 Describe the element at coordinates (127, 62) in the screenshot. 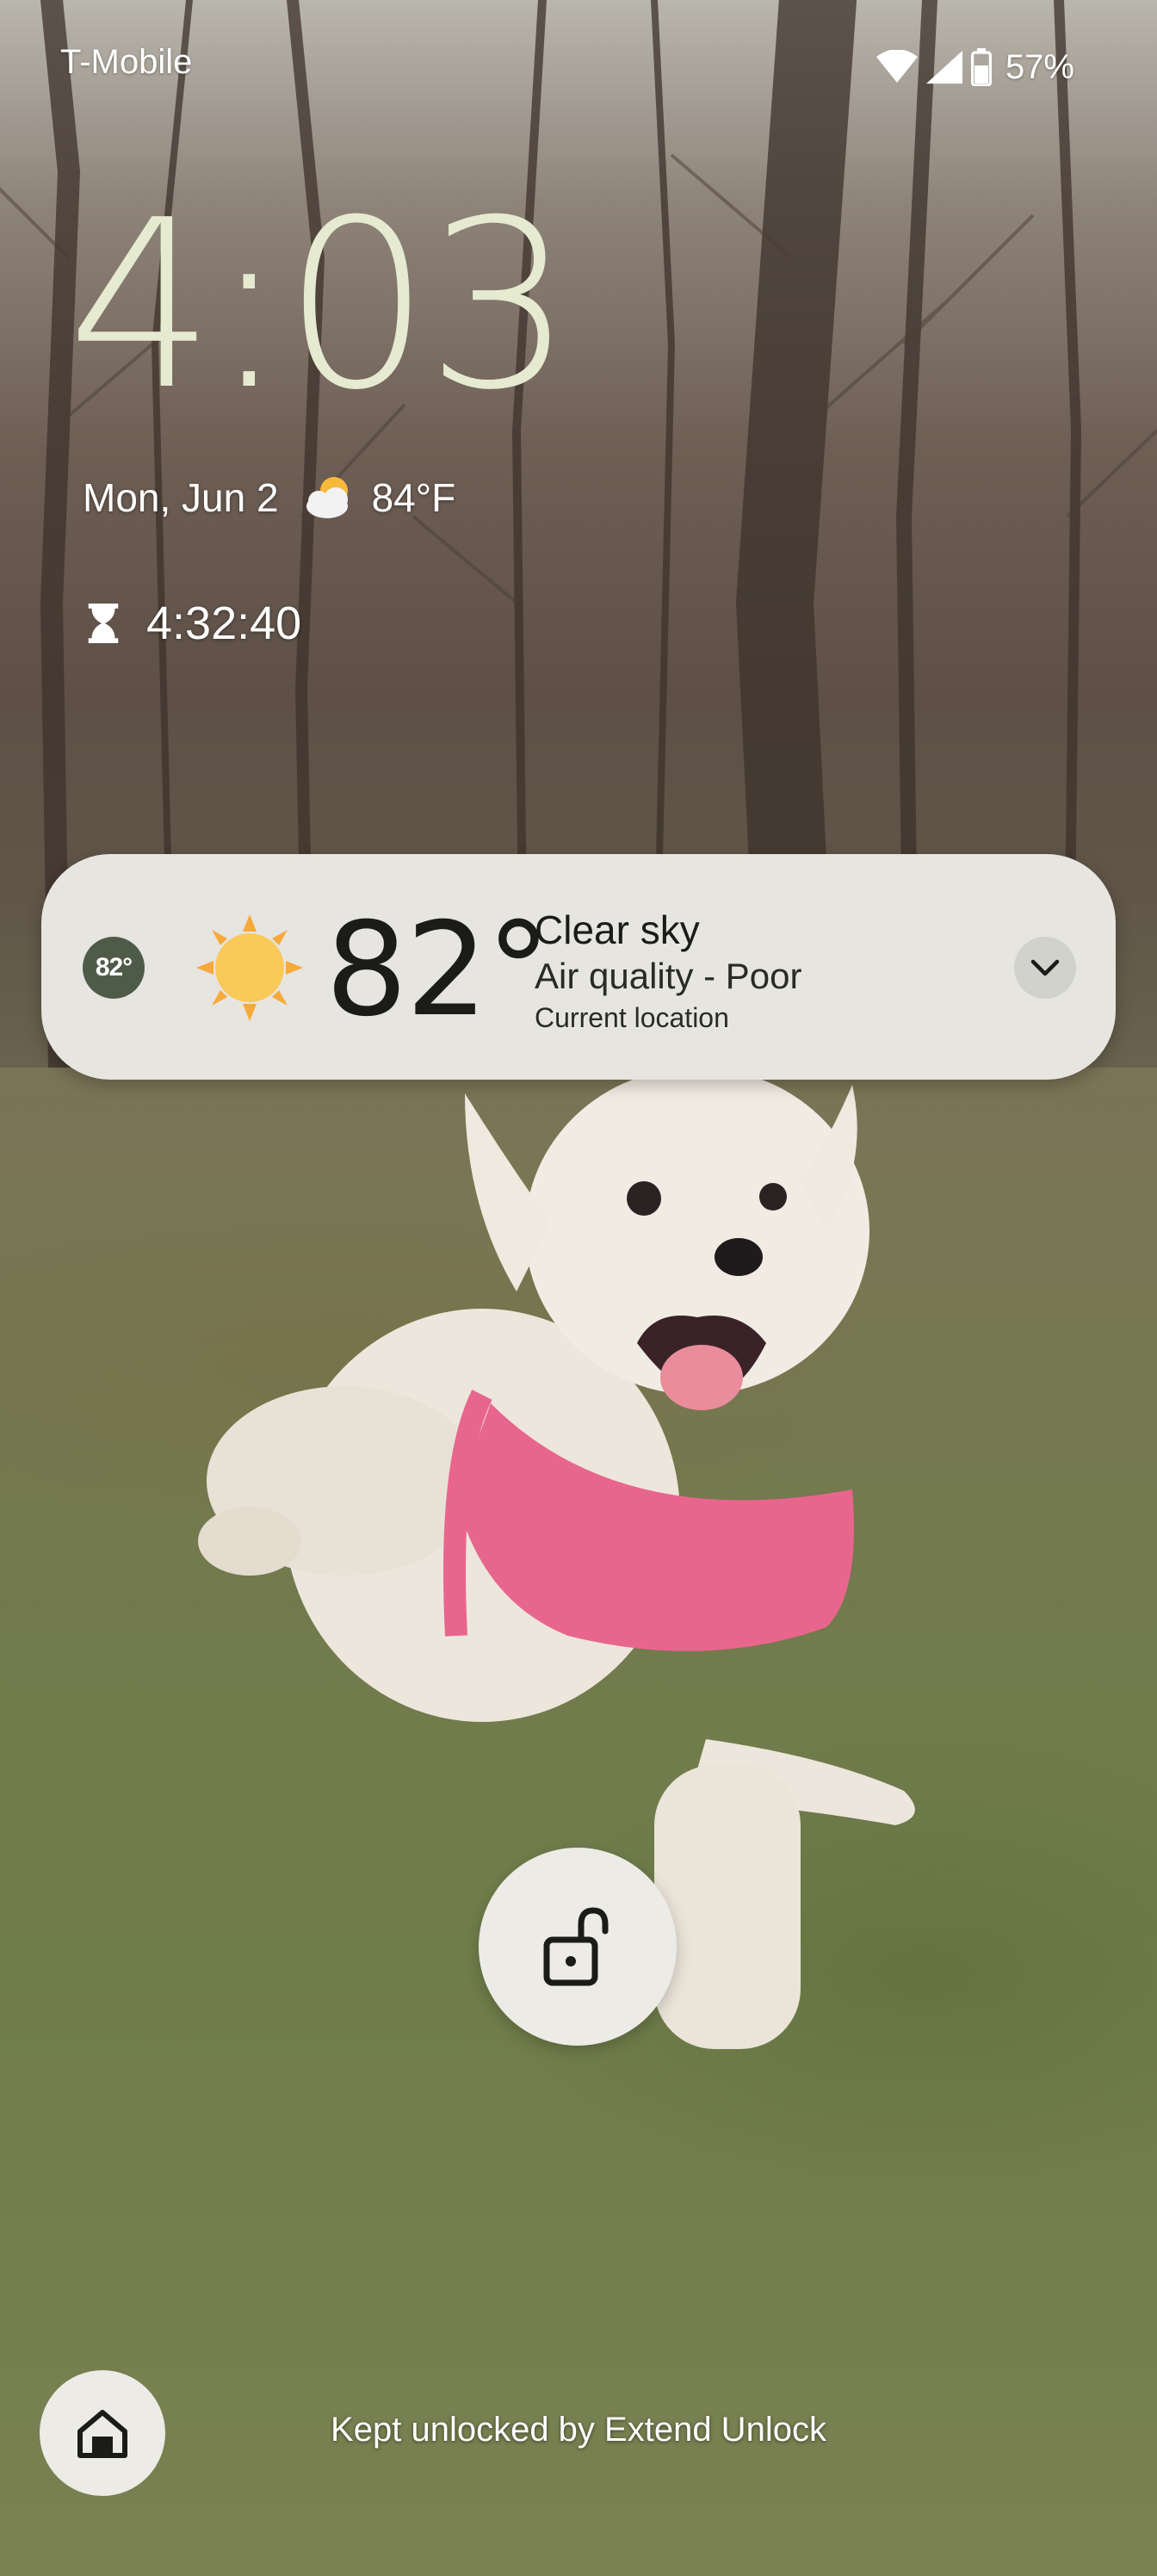

I see `carrier-label: T-Mobile` at that location.